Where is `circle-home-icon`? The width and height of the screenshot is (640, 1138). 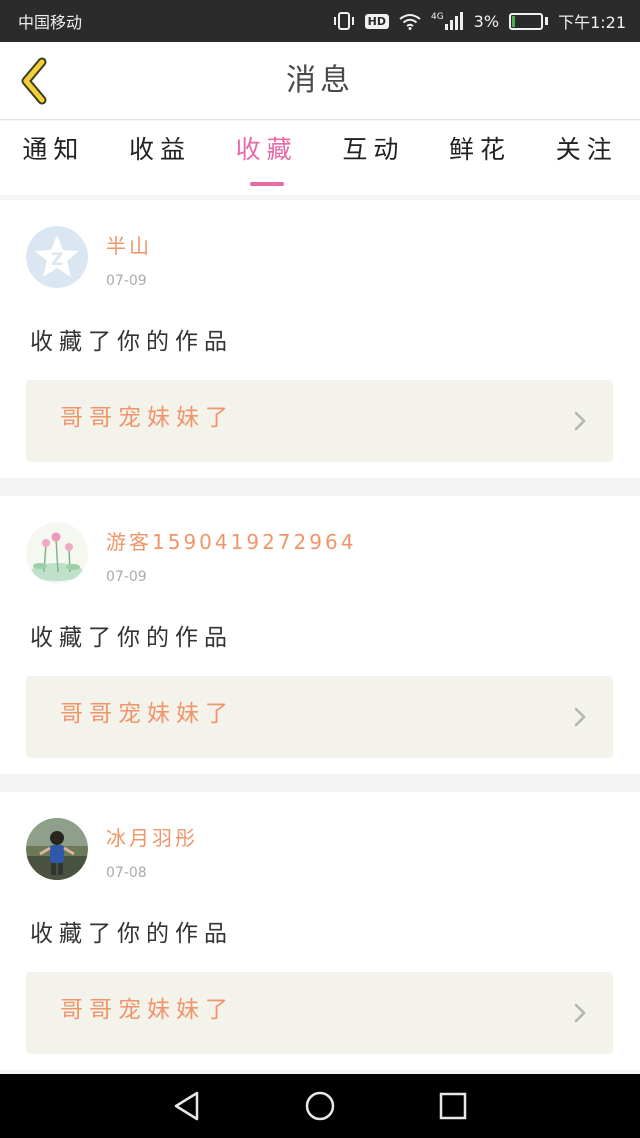
circle-home-icon is located at coordinates (320, 1106).